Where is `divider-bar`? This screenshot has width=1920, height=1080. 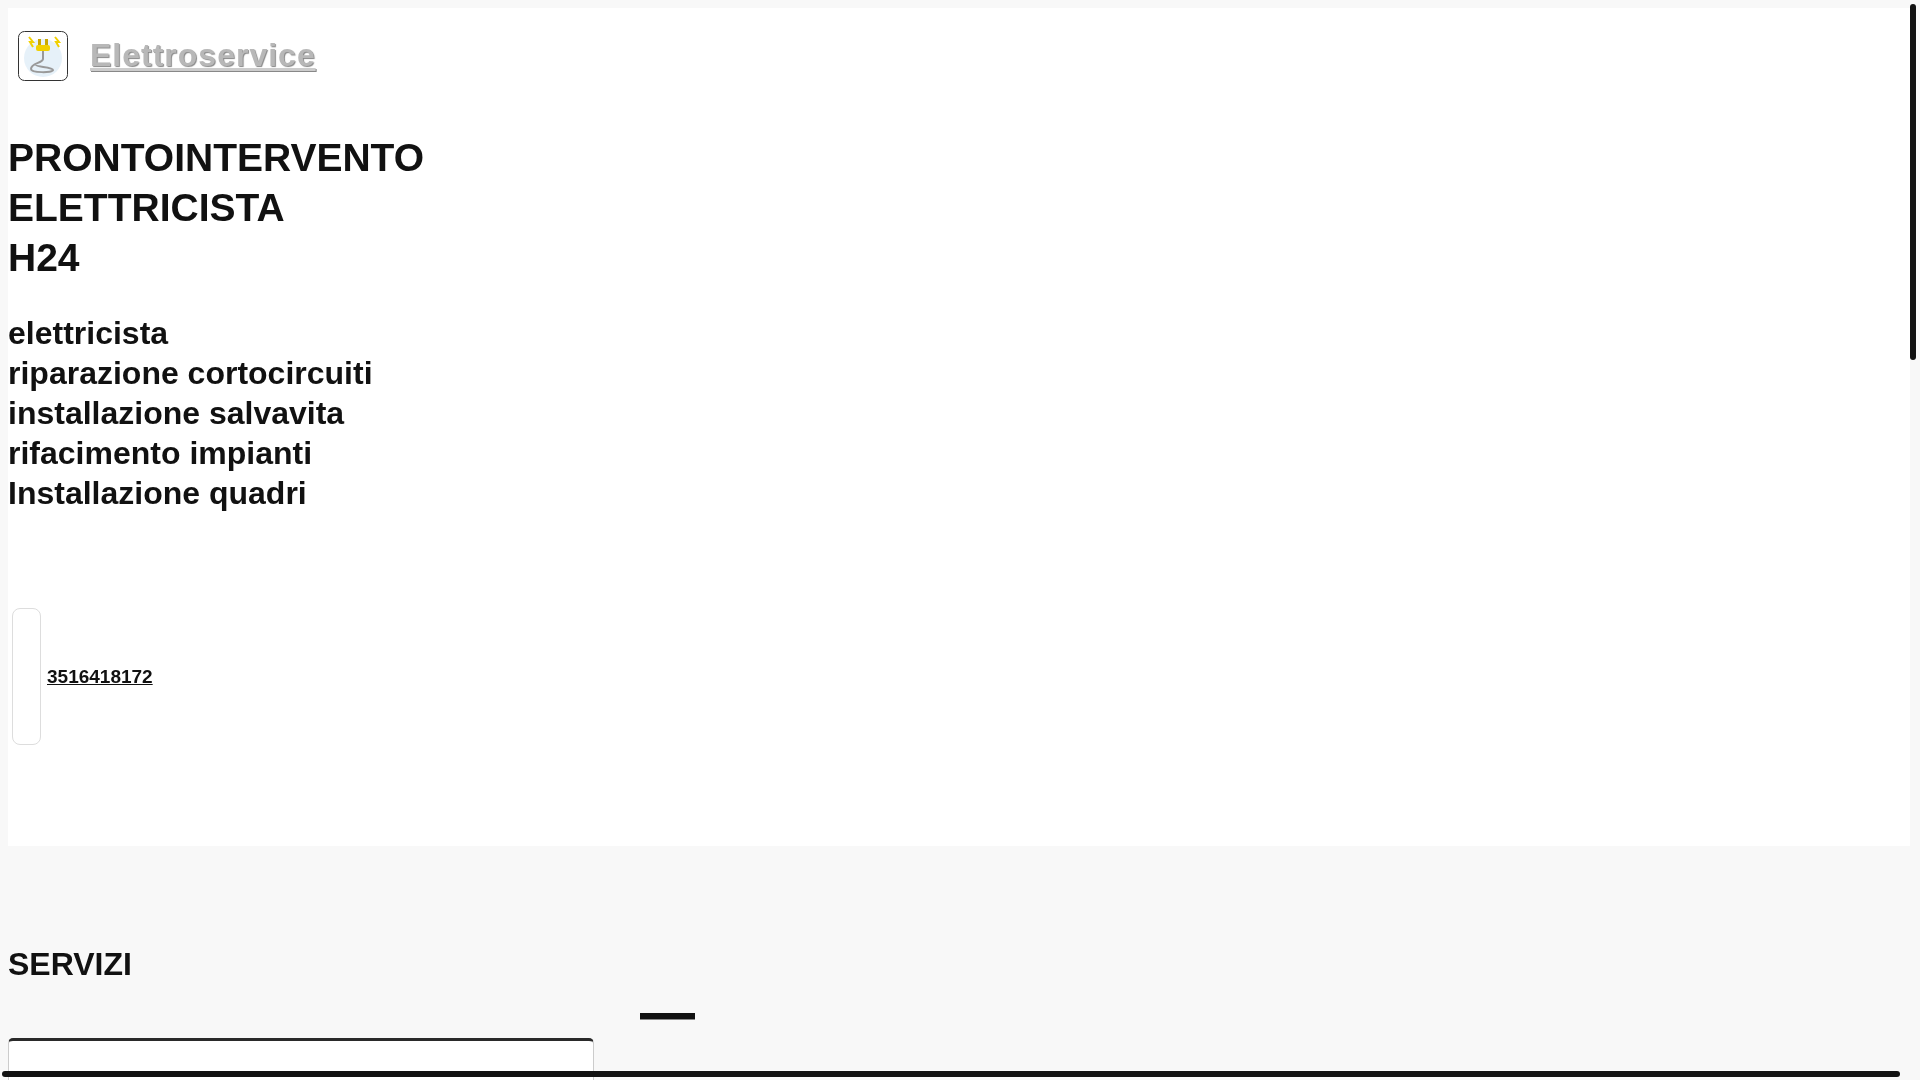
divider-bar is located at coordinates (667, 1016).